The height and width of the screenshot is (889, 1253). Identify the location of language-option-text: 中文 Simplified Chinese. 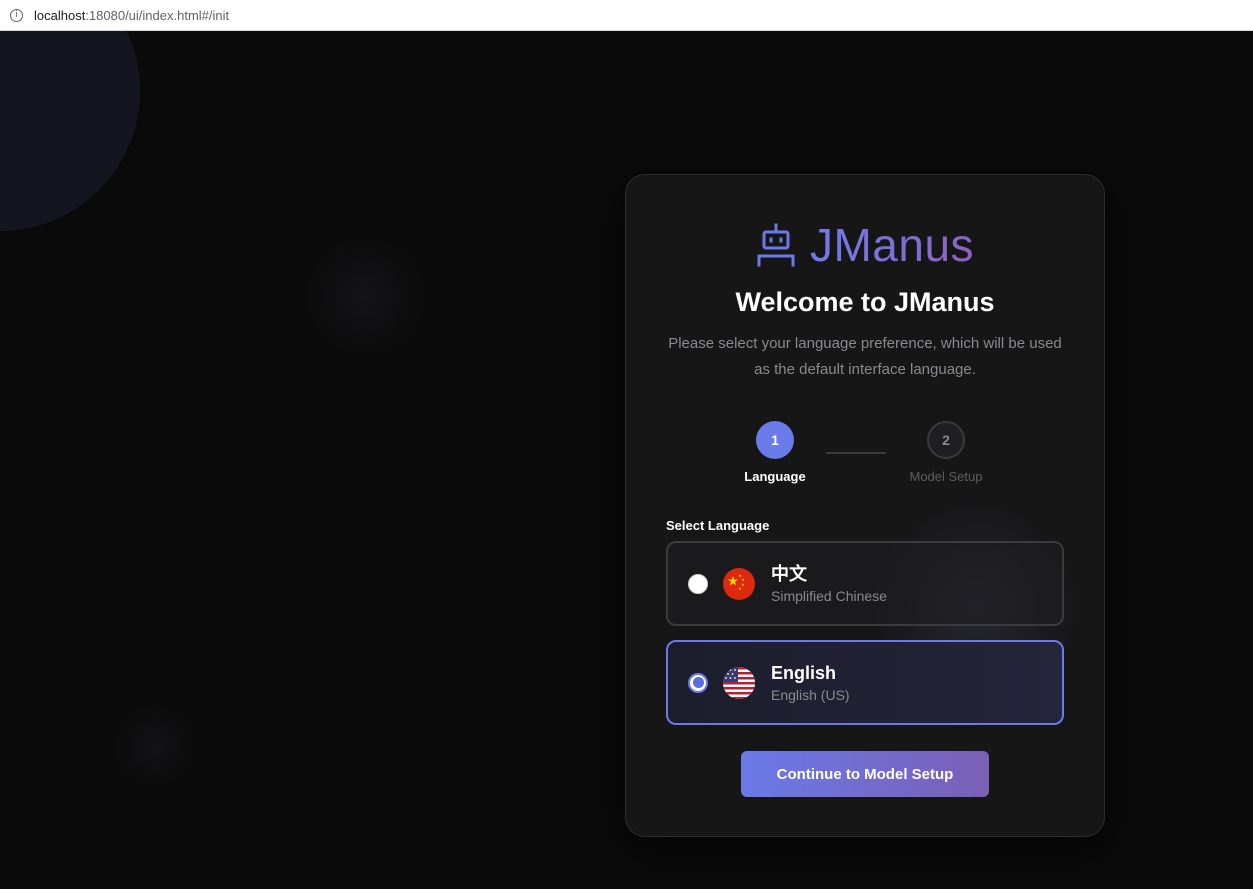
(829, 584).